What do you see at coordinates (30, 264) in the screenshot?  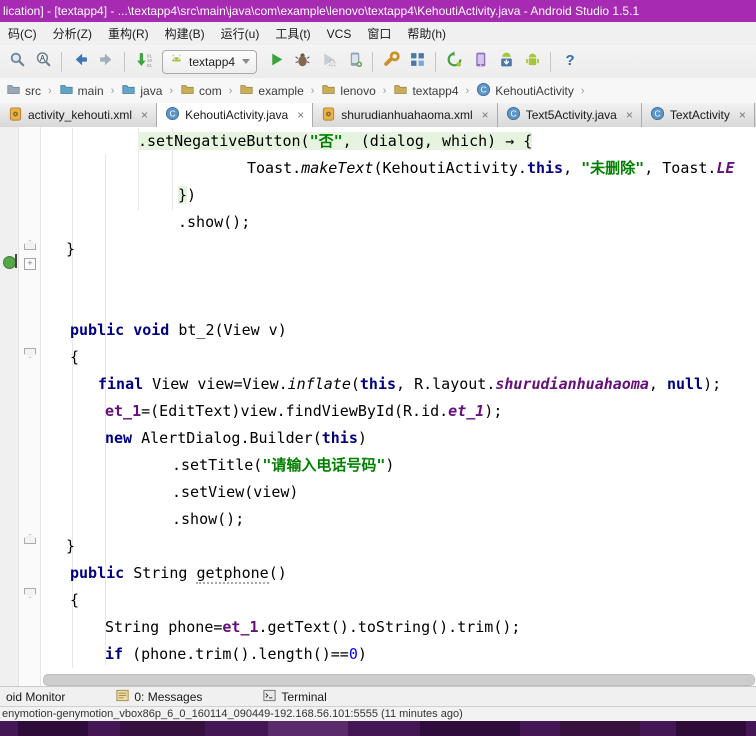 I see `fold-expand-icon: +` at bounding box center [30, 264].